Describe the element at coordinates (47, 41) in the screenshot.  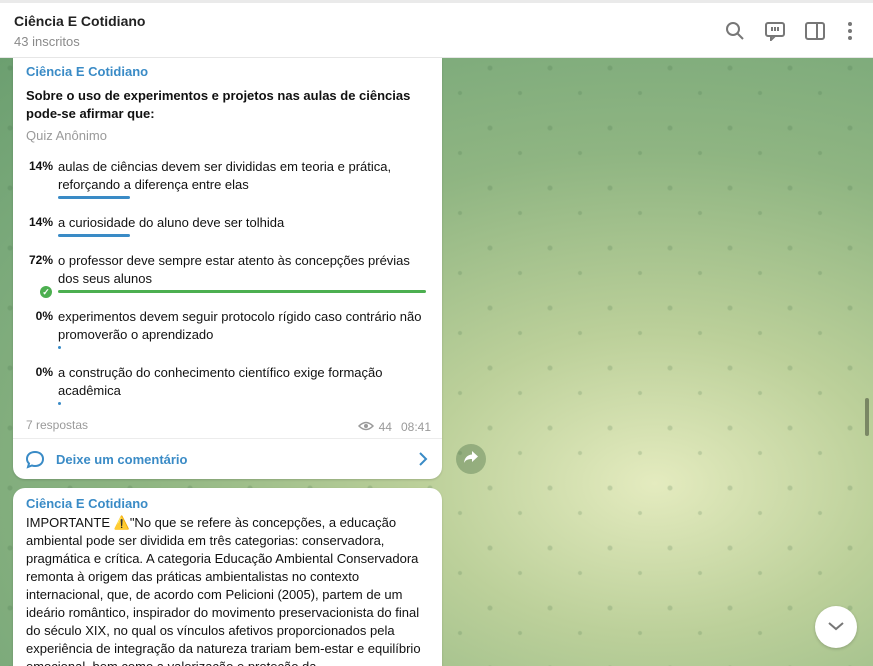
I see `subscriber-count: 43 inscritos` at that location.